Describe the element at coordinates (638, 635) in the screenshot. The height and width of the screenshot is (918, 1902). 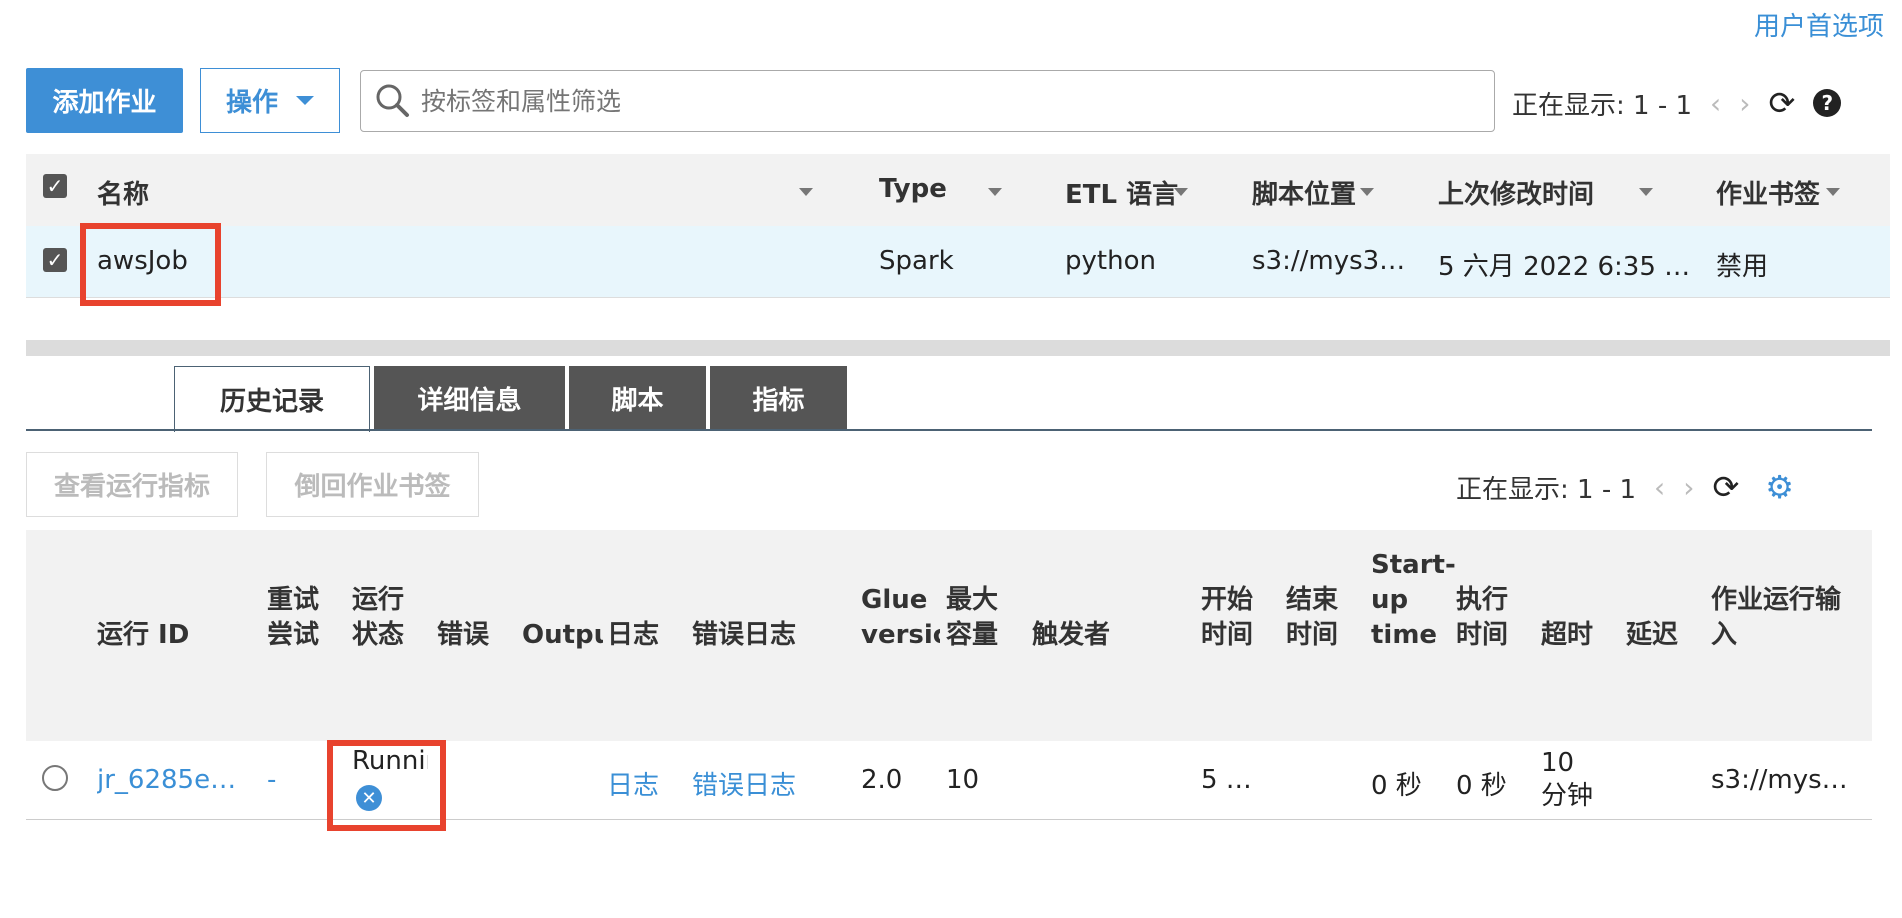
I see `col-log: 日志` at that location.